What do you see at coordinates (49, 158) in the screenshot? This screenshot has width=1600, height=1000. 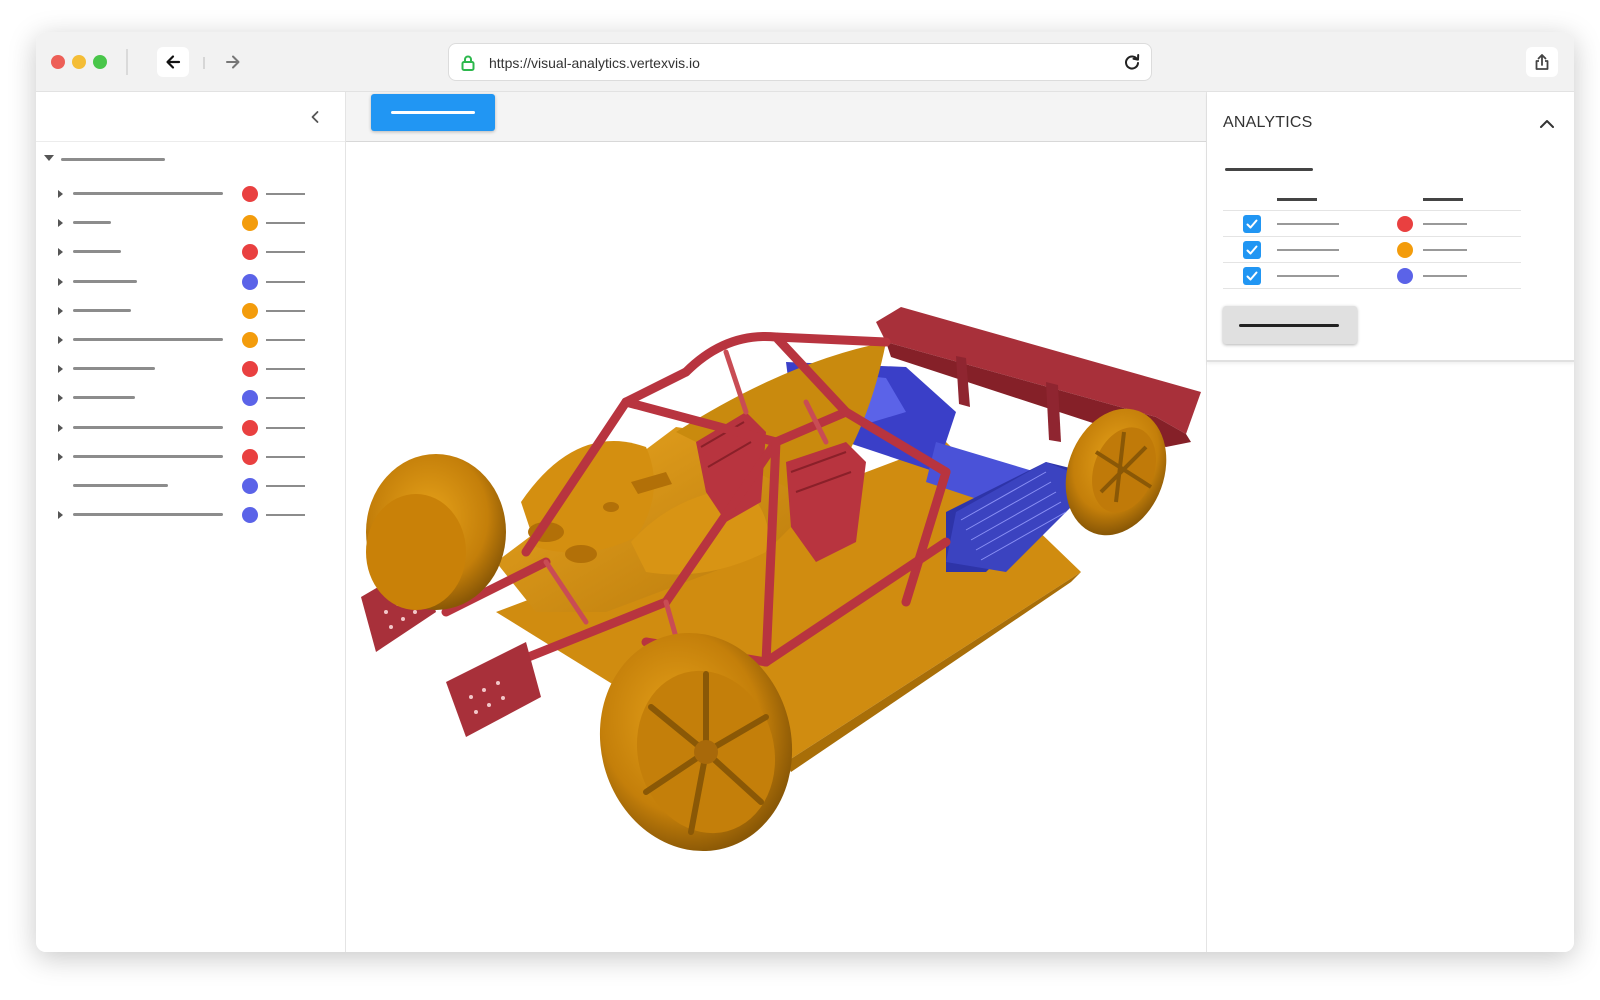 I see `caret-down-icon` at bounding box center [49, 158].